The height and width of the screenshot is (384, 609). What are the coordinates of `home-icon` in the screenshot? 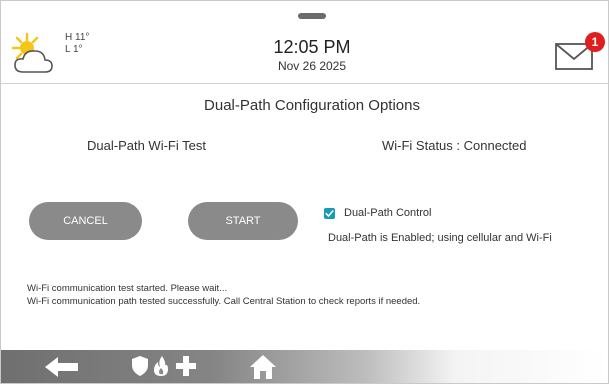 It's located at (263, 367).